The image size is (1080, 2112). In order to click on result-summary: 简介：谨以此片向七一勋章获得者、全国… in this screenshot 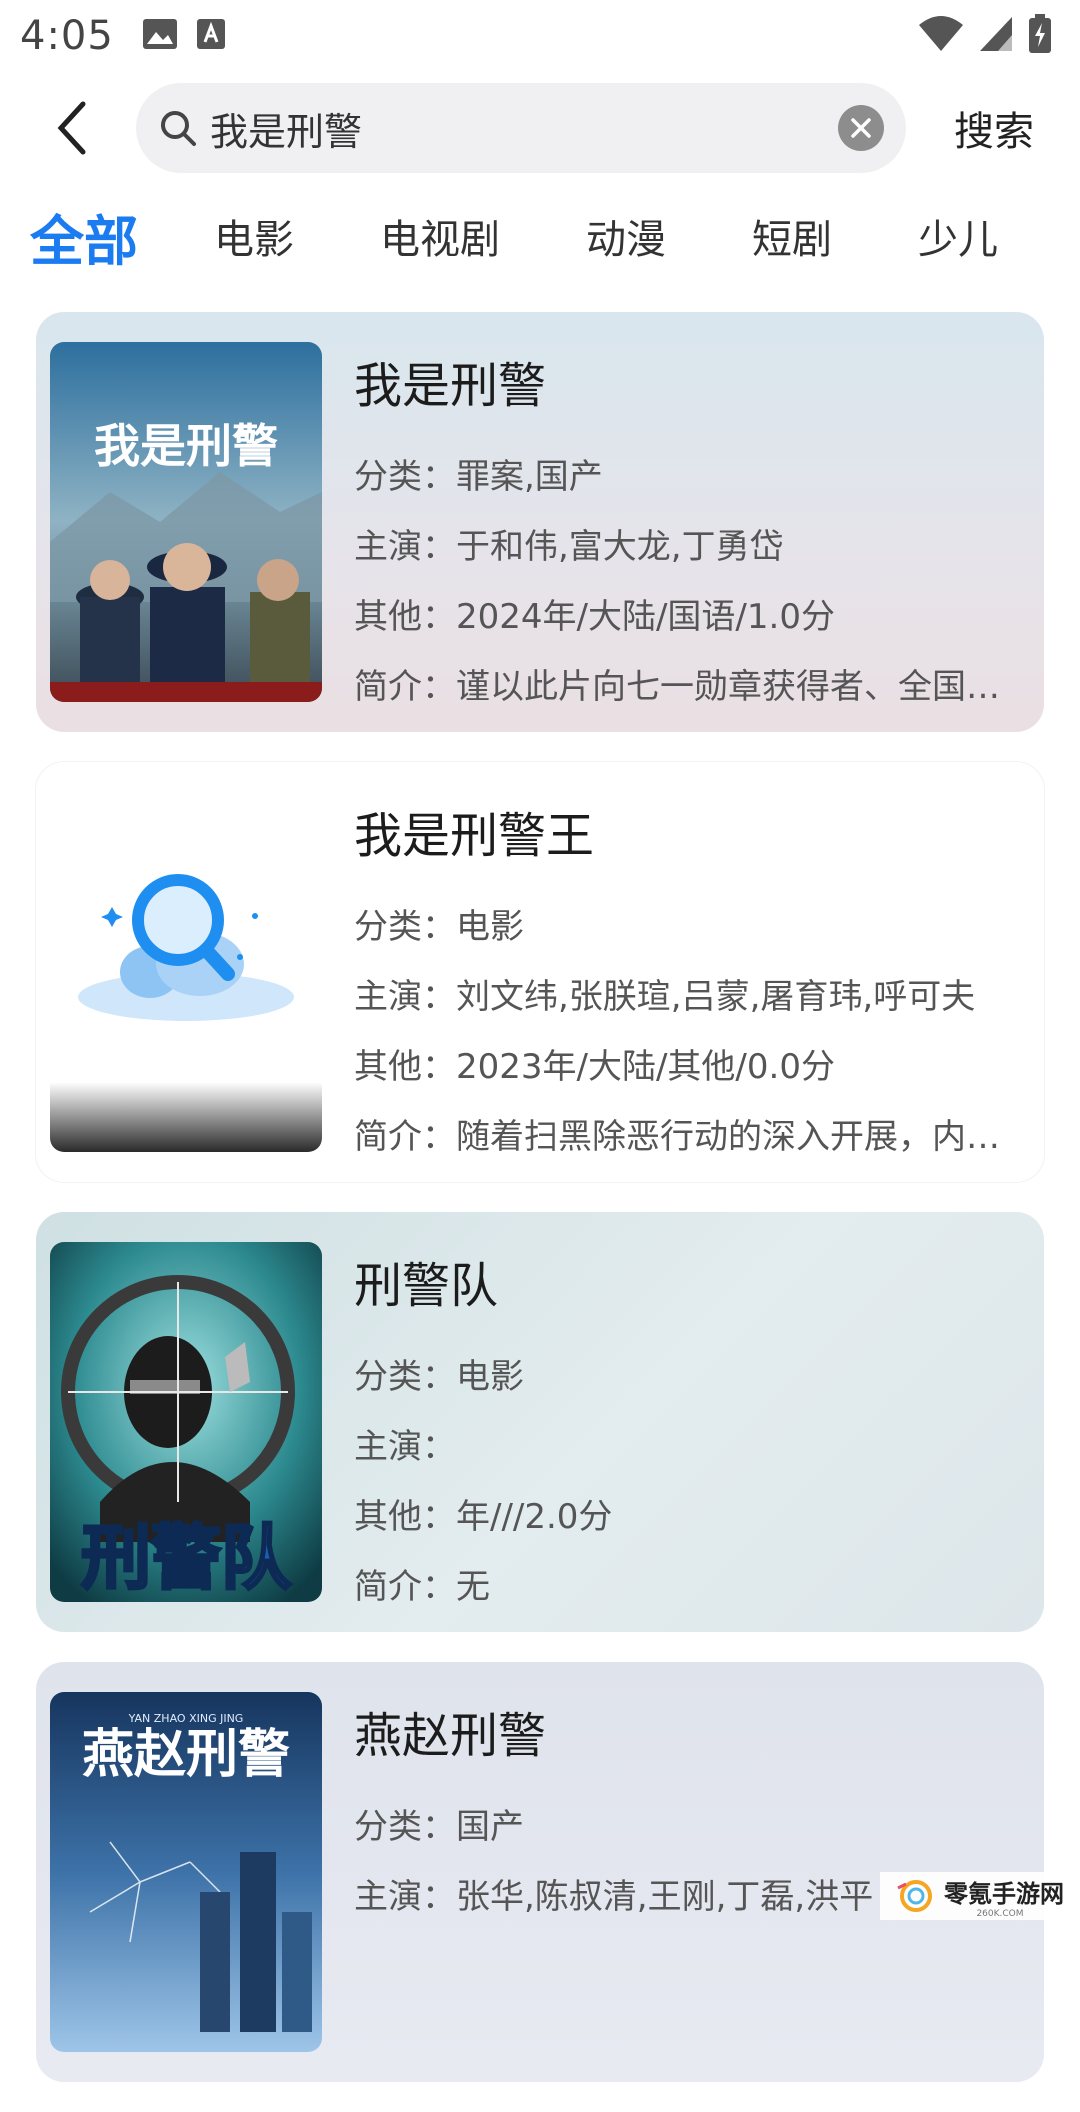, I will do `click(689, 687)`.